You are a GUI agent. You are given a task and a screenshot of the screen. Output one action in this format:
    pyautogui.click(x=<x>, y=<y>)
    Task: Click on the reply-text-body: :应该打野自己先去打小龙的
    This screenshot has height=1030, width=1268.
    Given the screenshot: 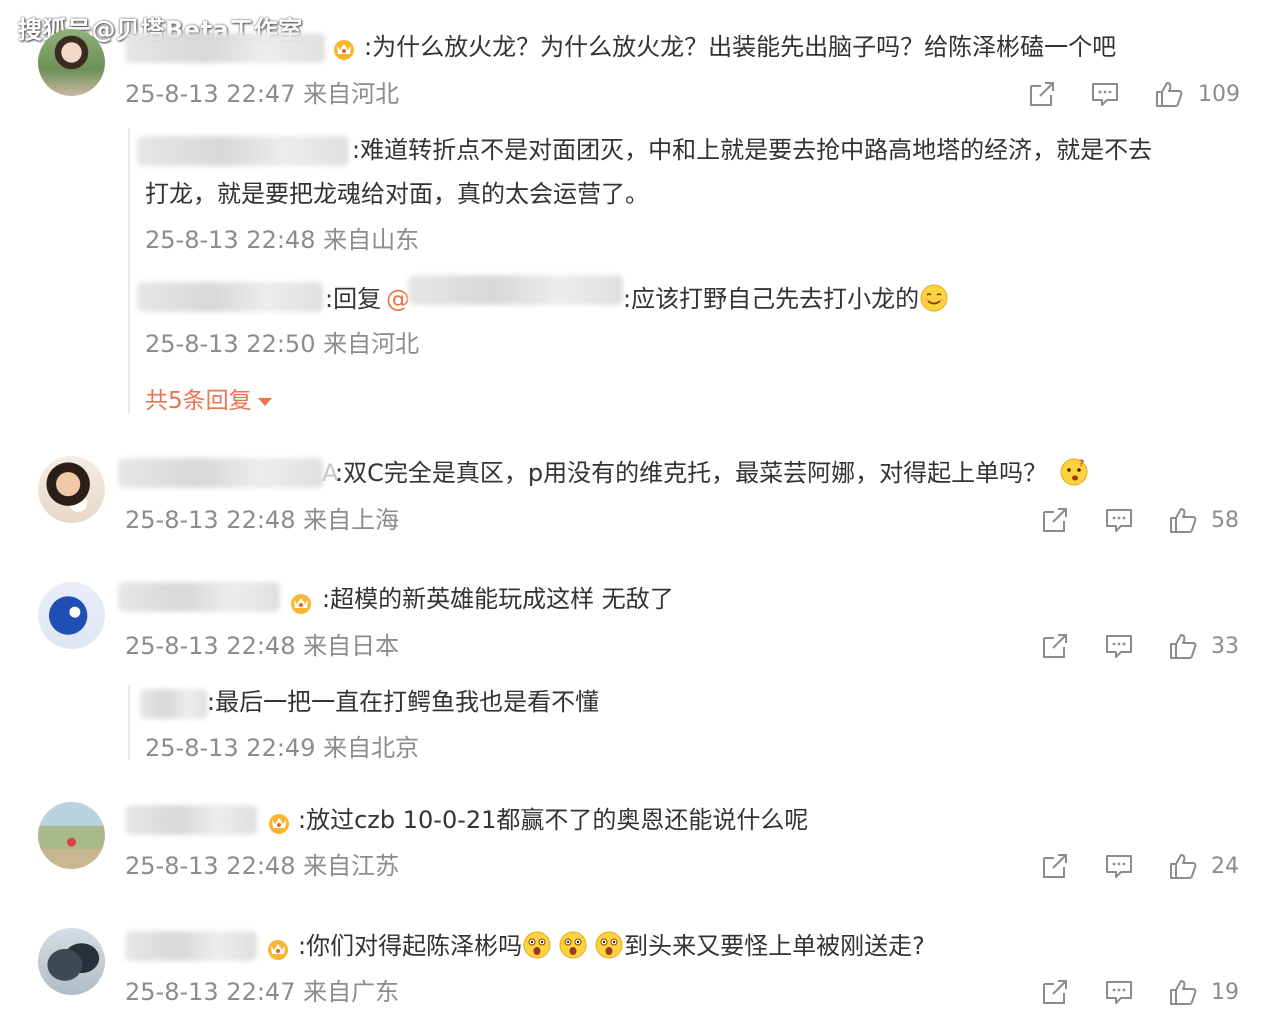 What is the action you would take?
    pyautogui.click(x=771, y=299)
    